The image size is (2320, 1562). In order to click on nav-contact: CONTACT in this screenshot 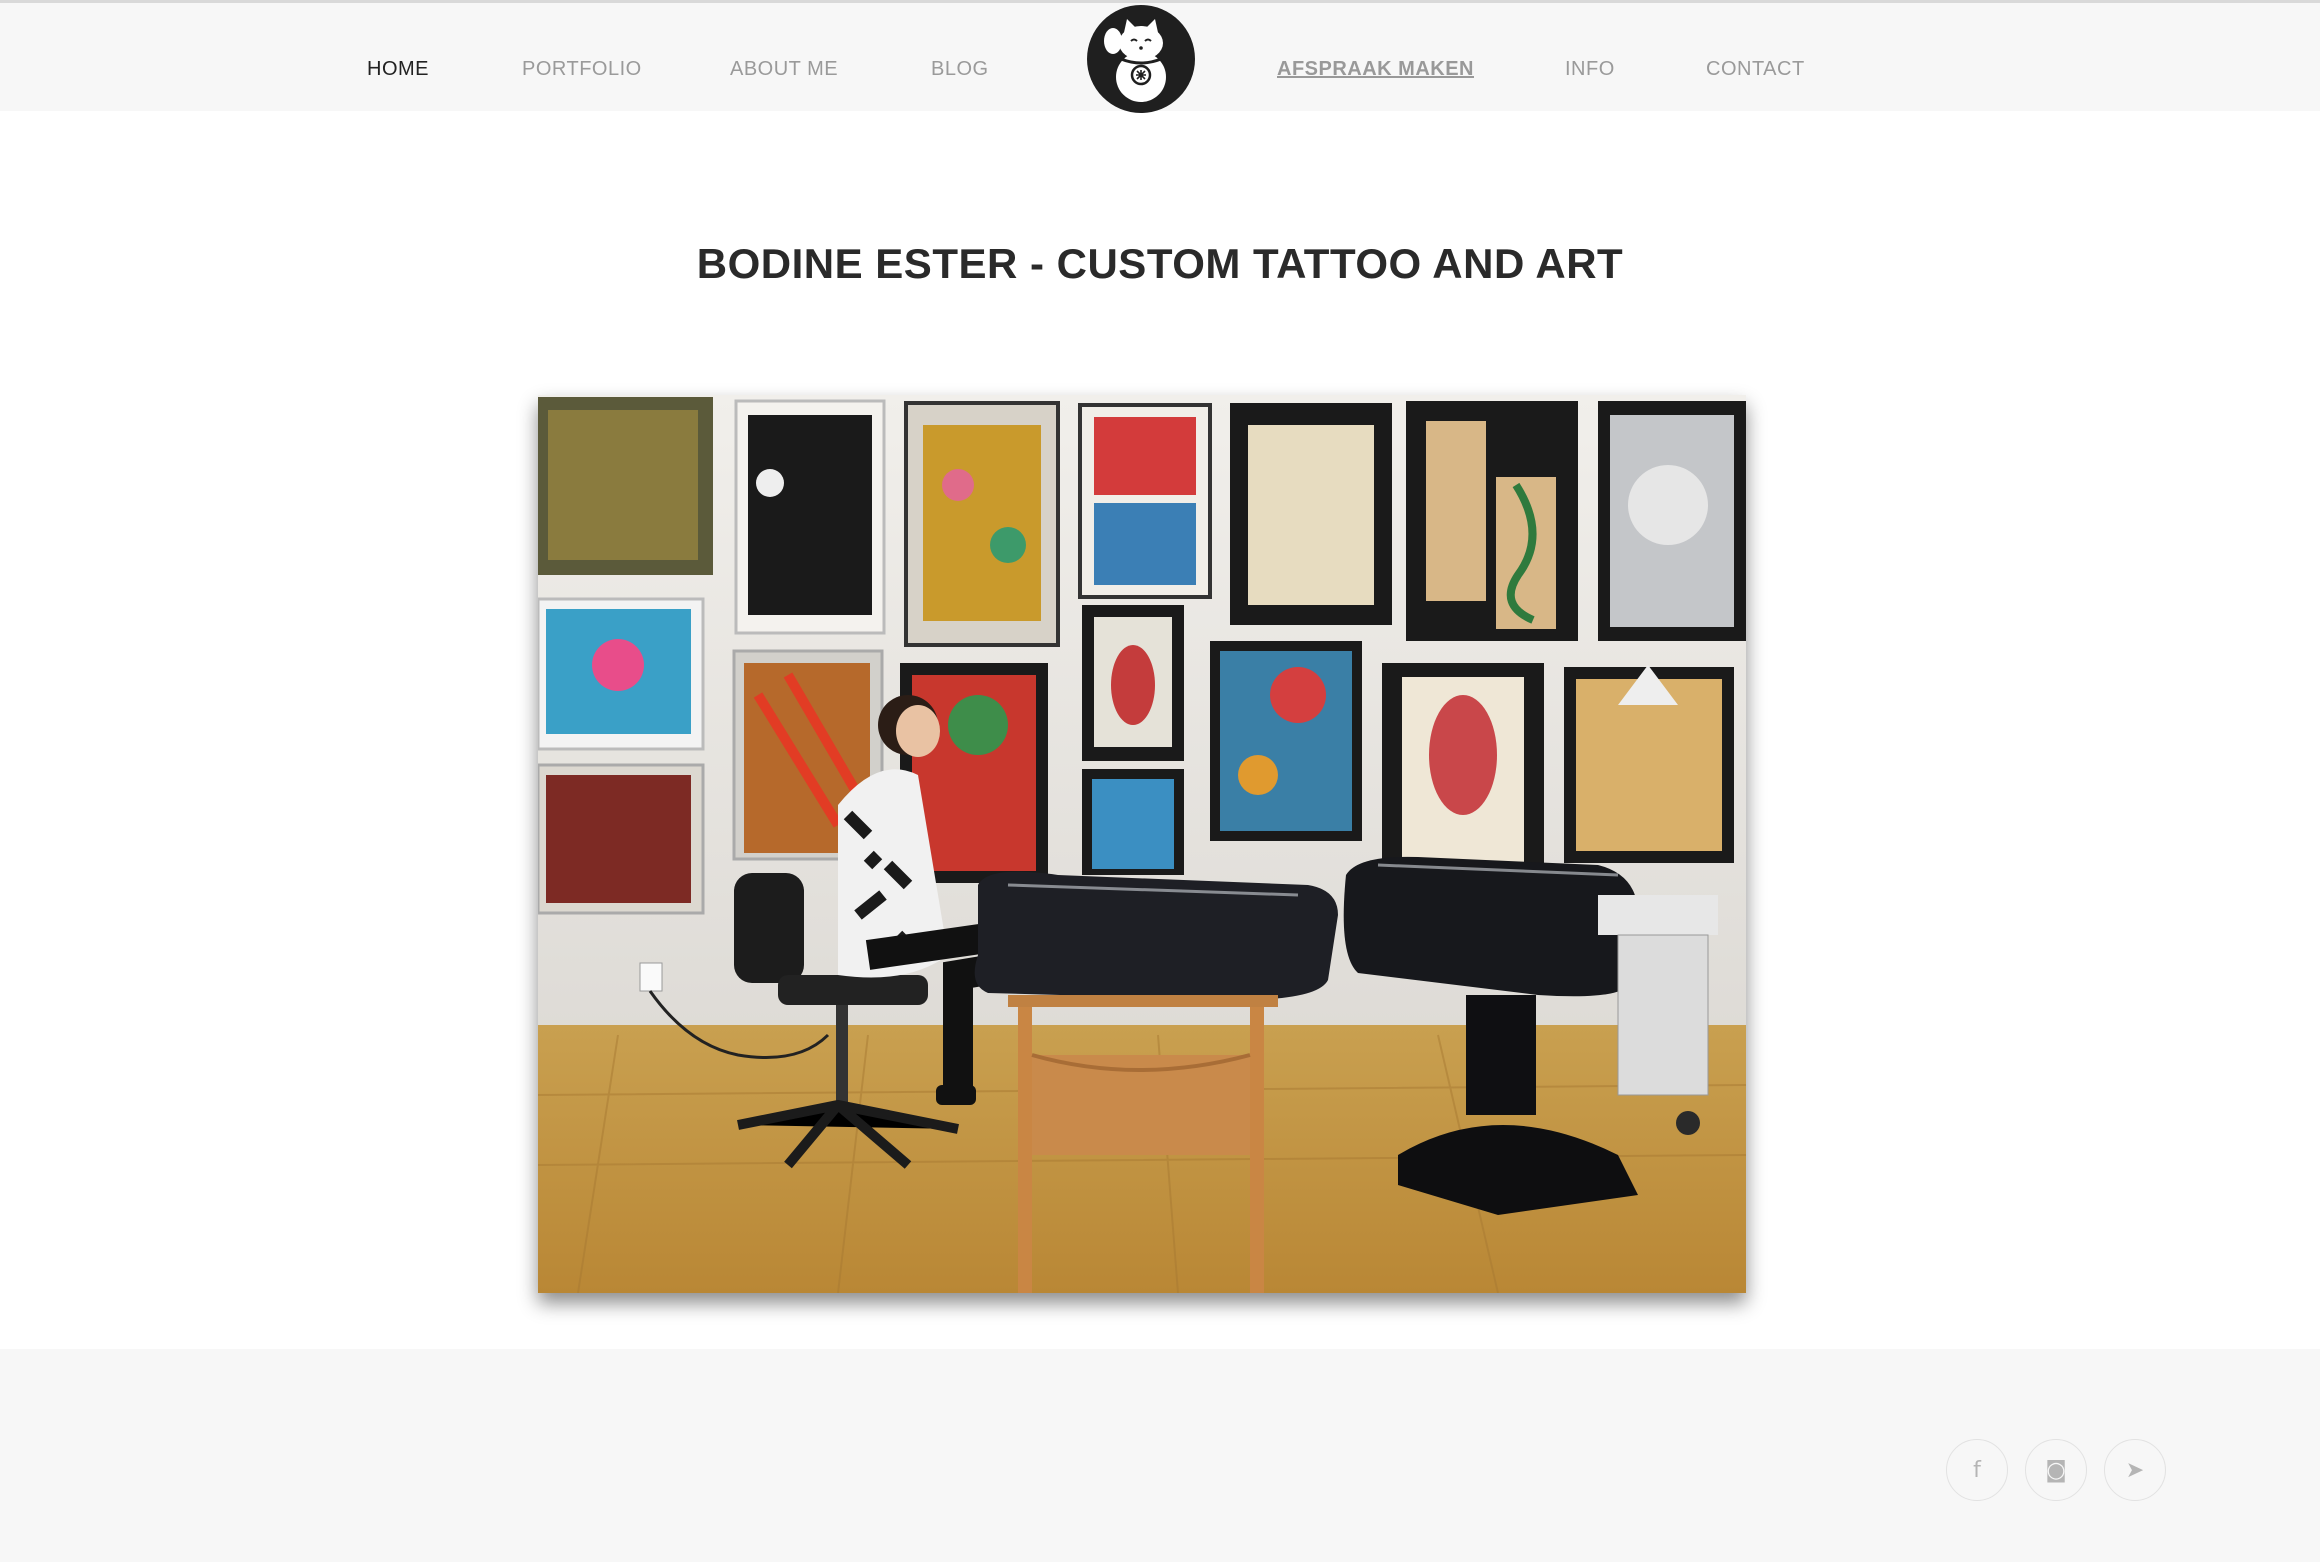, I will do `click(1755, 69)`.